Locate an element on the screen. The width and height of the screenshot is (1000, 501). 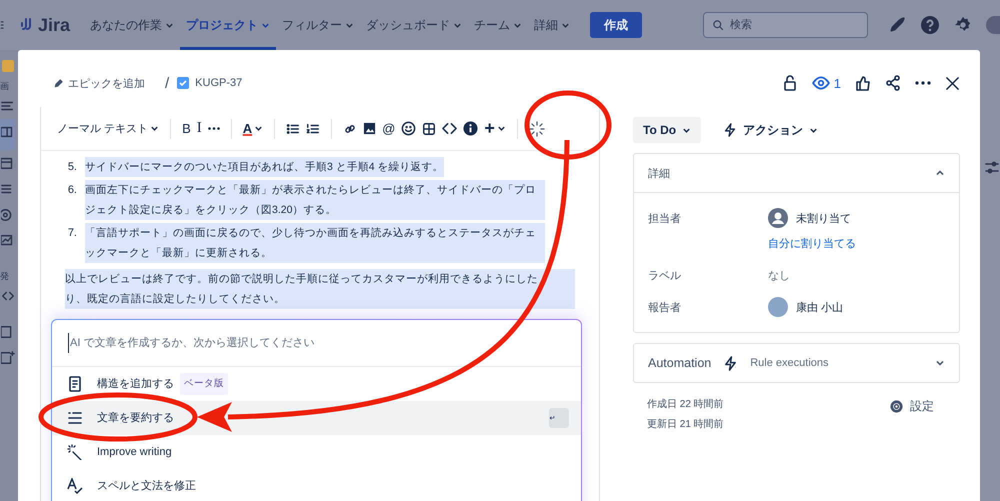
nav-menu-item: 詳細 is located at coordinates (552, 25).